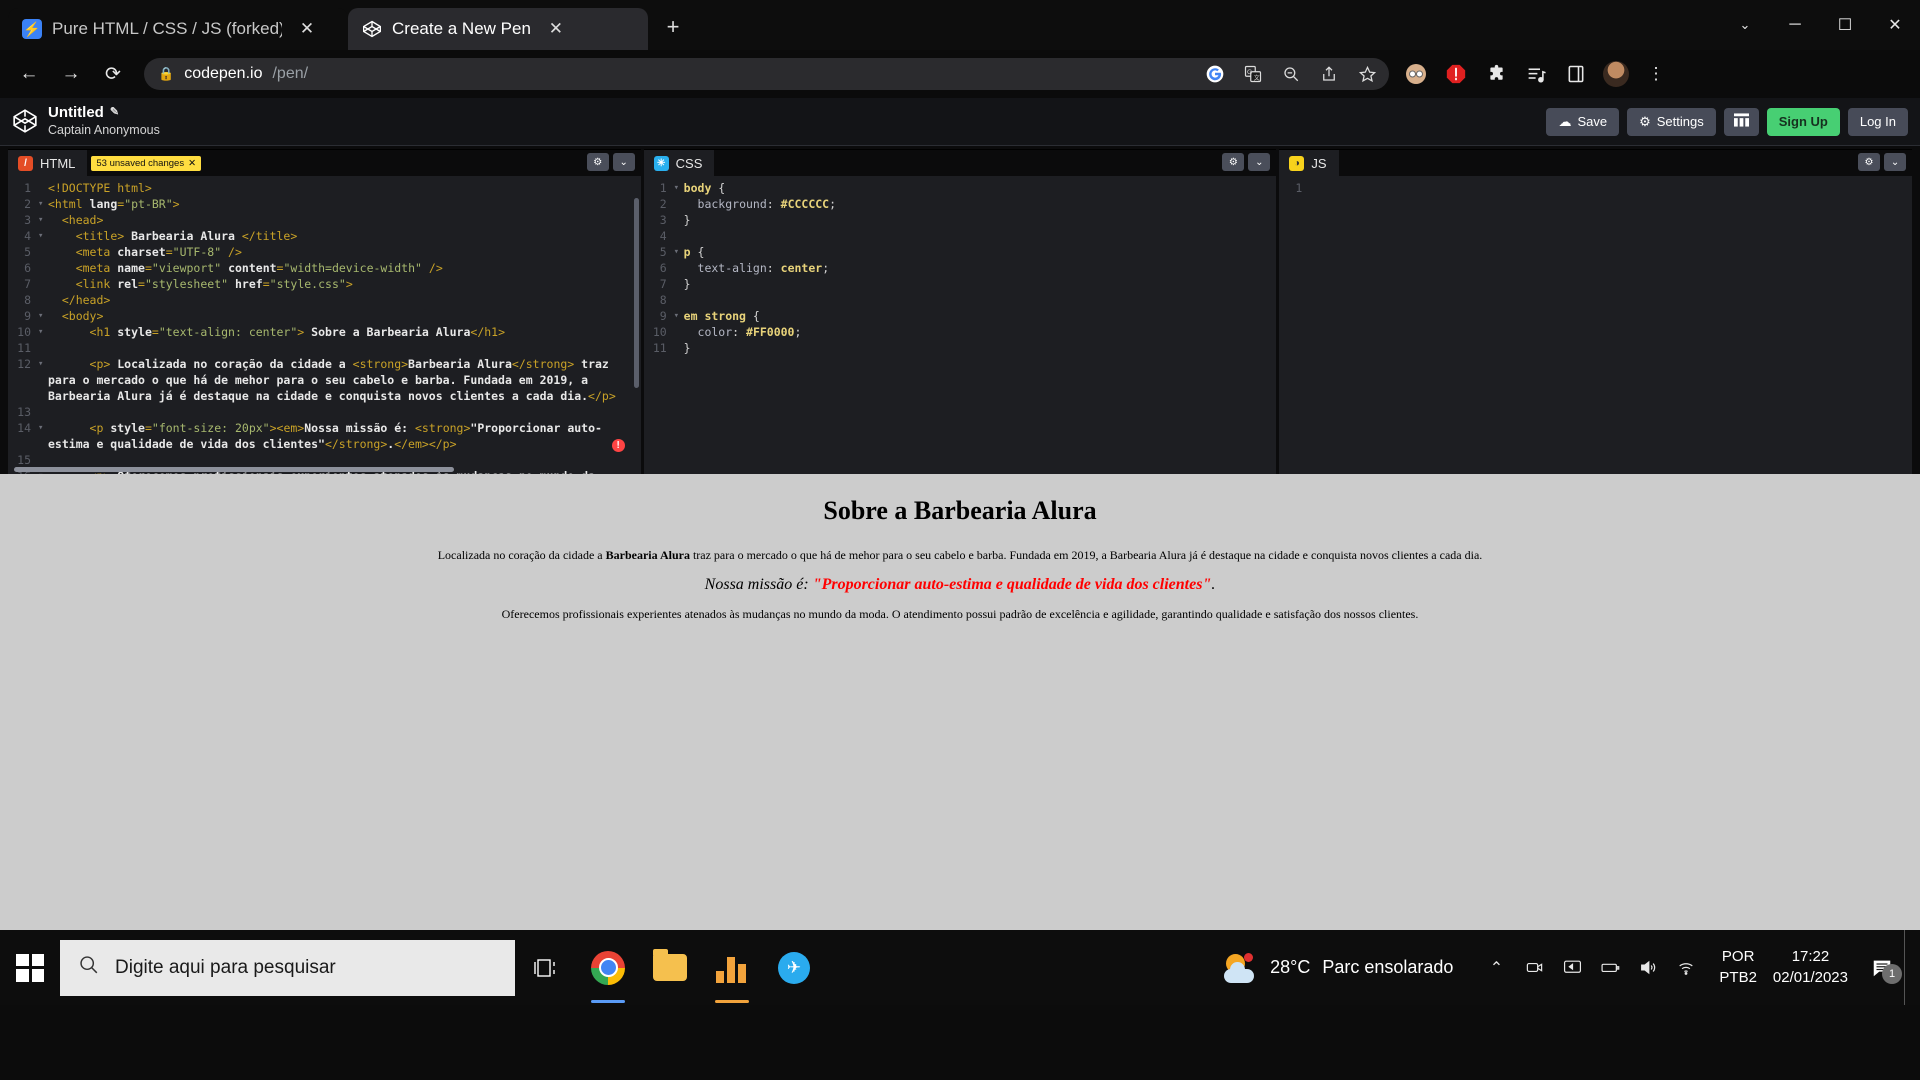 This screenshot has height=1080, width=1920. What do you see at coordinates (1895, 25) in the screenshot?
I see `close-window-button: ✕` at bounding box center [1895, 25].